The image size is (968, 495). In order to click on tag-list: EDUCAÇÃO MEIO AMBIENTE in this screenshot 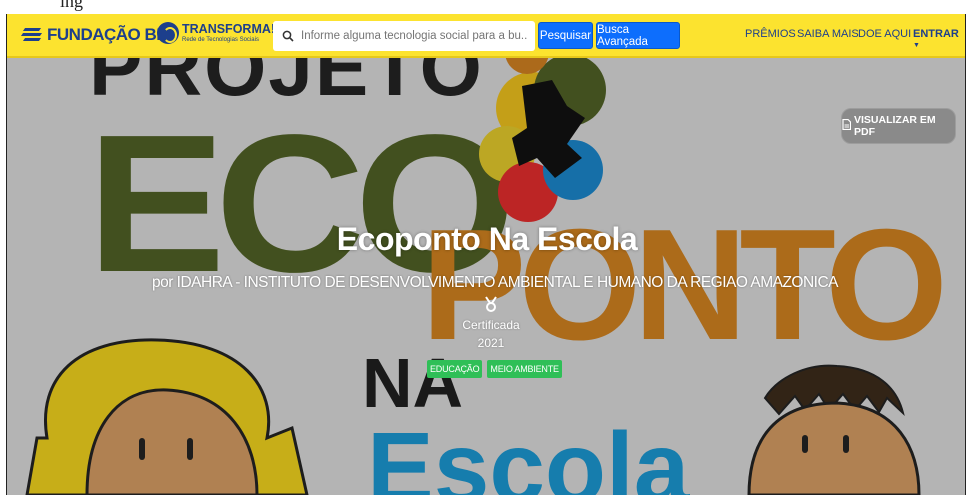, I will do `click(494, 369)`.